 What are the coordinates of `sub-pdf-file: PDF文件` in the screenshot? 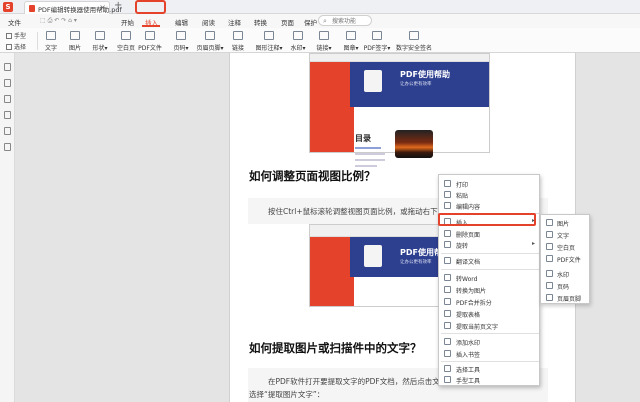 It's located at (565, 259).